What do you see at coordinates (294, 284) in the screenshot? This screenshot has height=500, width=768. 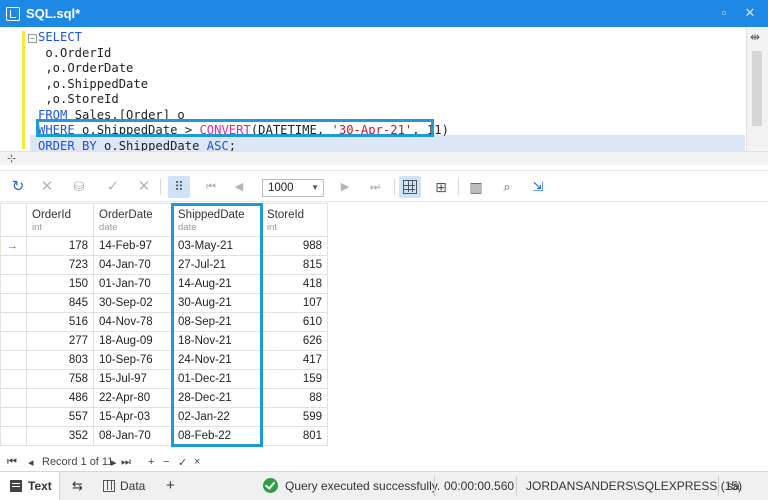 I see `table-cell: 418` at bounding box center [294, 284].